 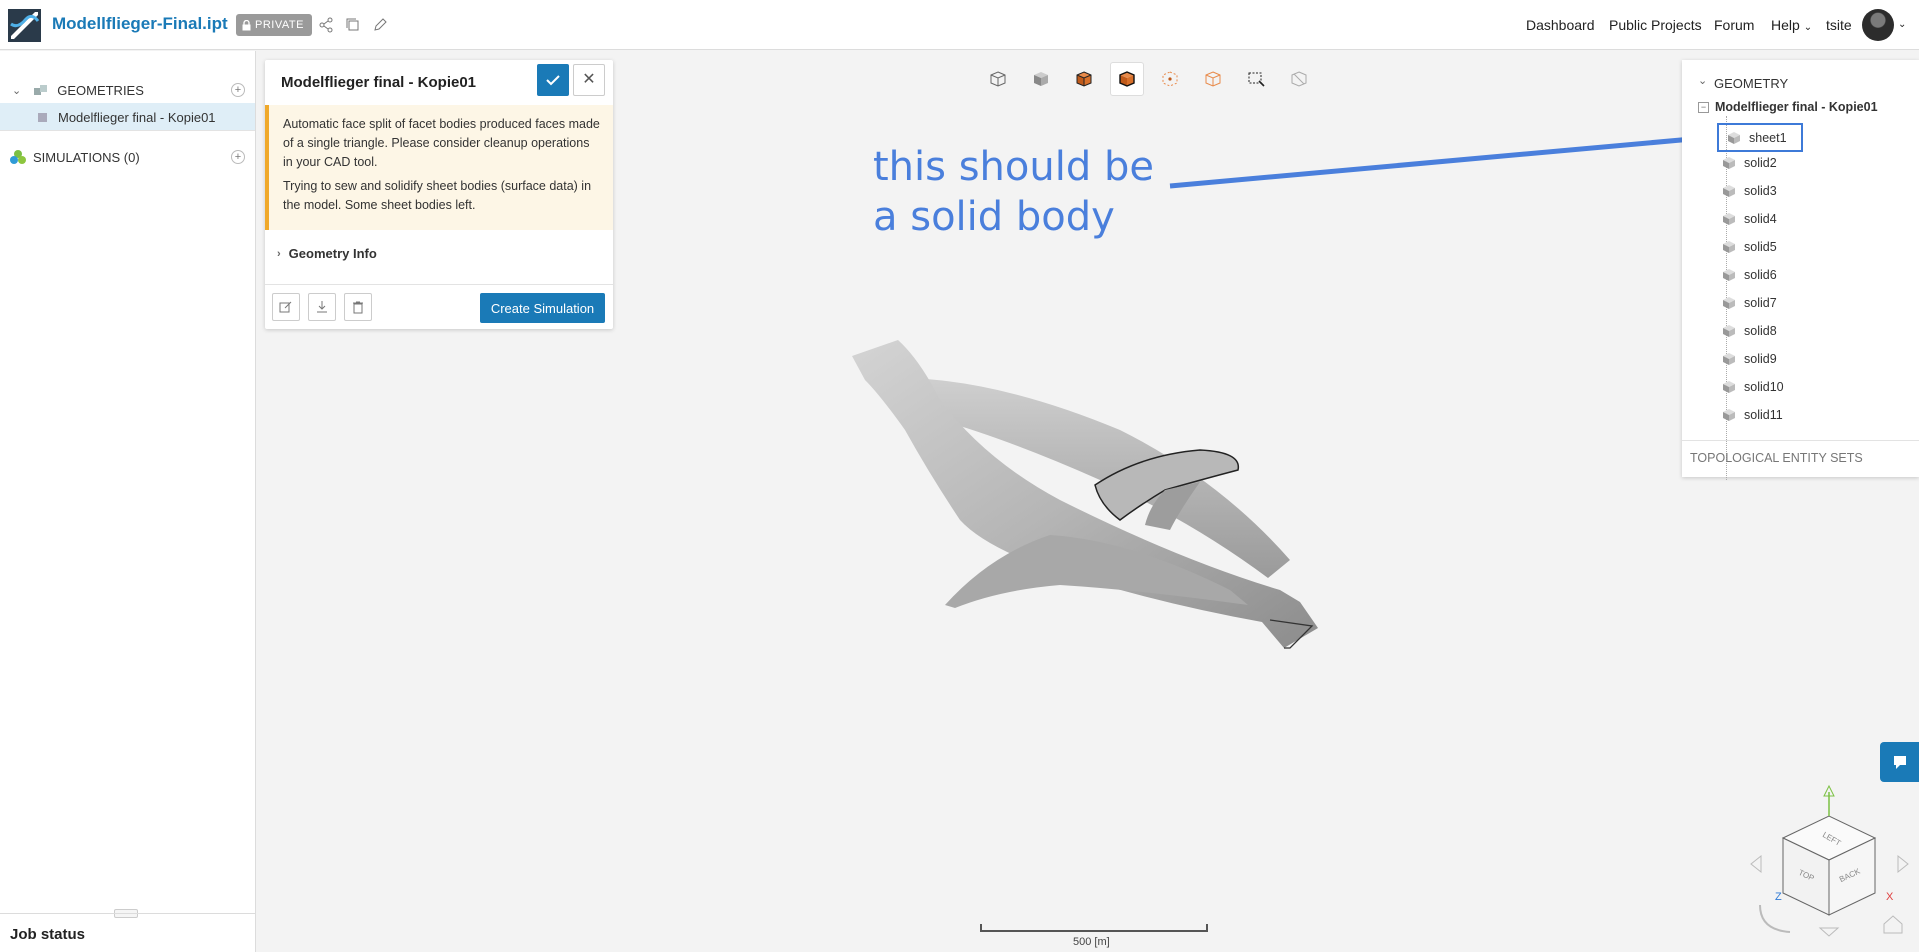 What do you see at coordinates (1443, 157) in the screenshot?
I see `annotation-arrow` at bounding box center [1443, 157].